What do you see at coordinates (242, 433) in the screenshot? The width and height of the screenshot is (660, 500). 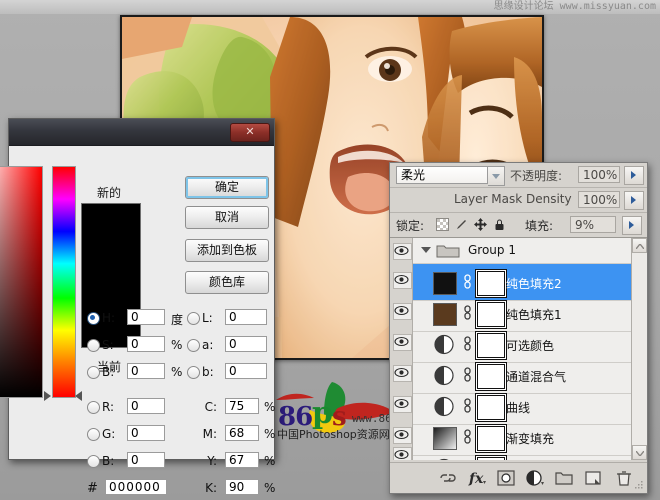 I see `input-m: 68` at bounding box center [242, 433].